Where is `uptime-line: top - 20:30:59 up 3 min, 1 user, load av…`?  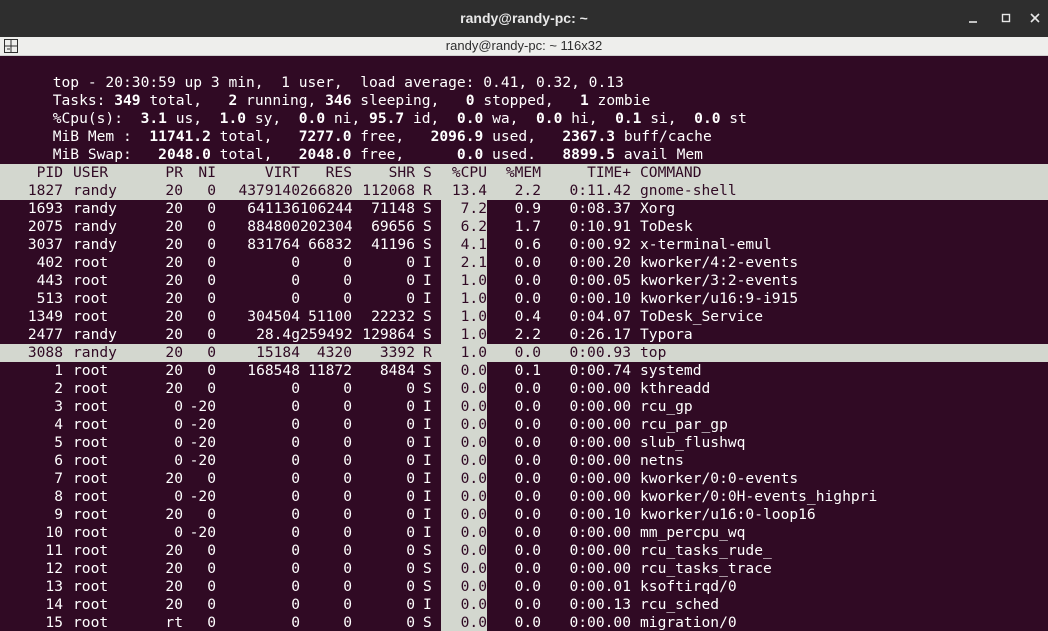 uptime-line: top - 20:30:59 up 3 min, 1 user, load av… is located at coordinates (524, 73).